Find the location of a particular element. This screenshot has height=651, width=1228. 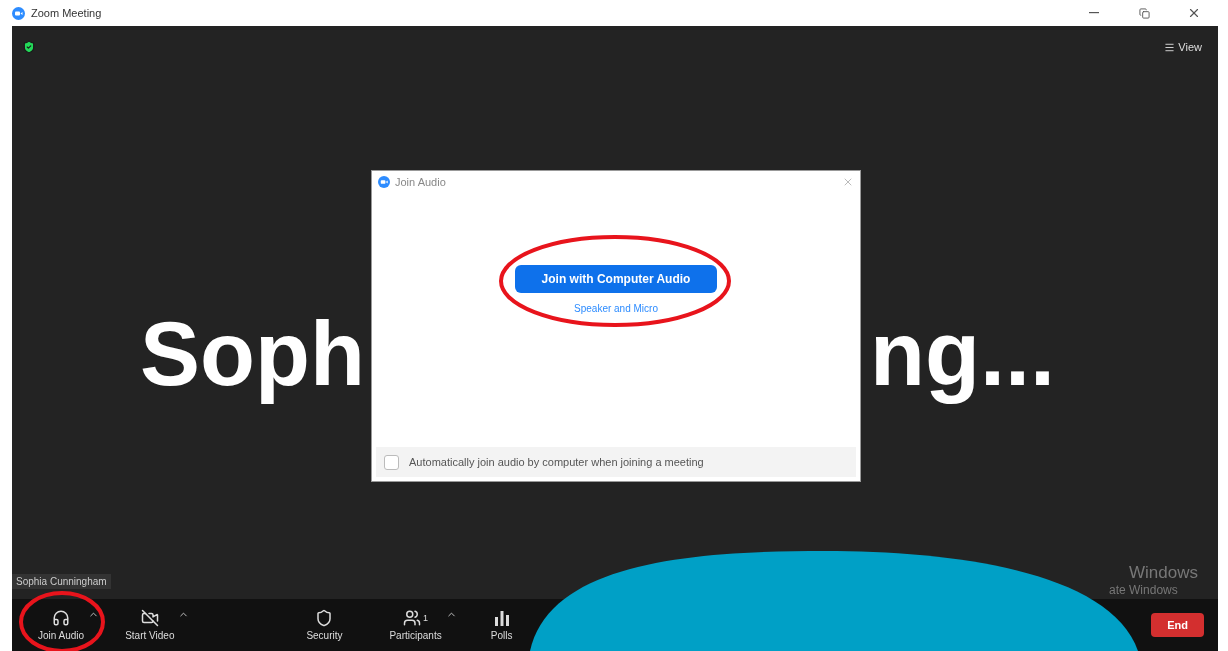

video-toolbar-button: Start Video is located at coordinates (150, 625).